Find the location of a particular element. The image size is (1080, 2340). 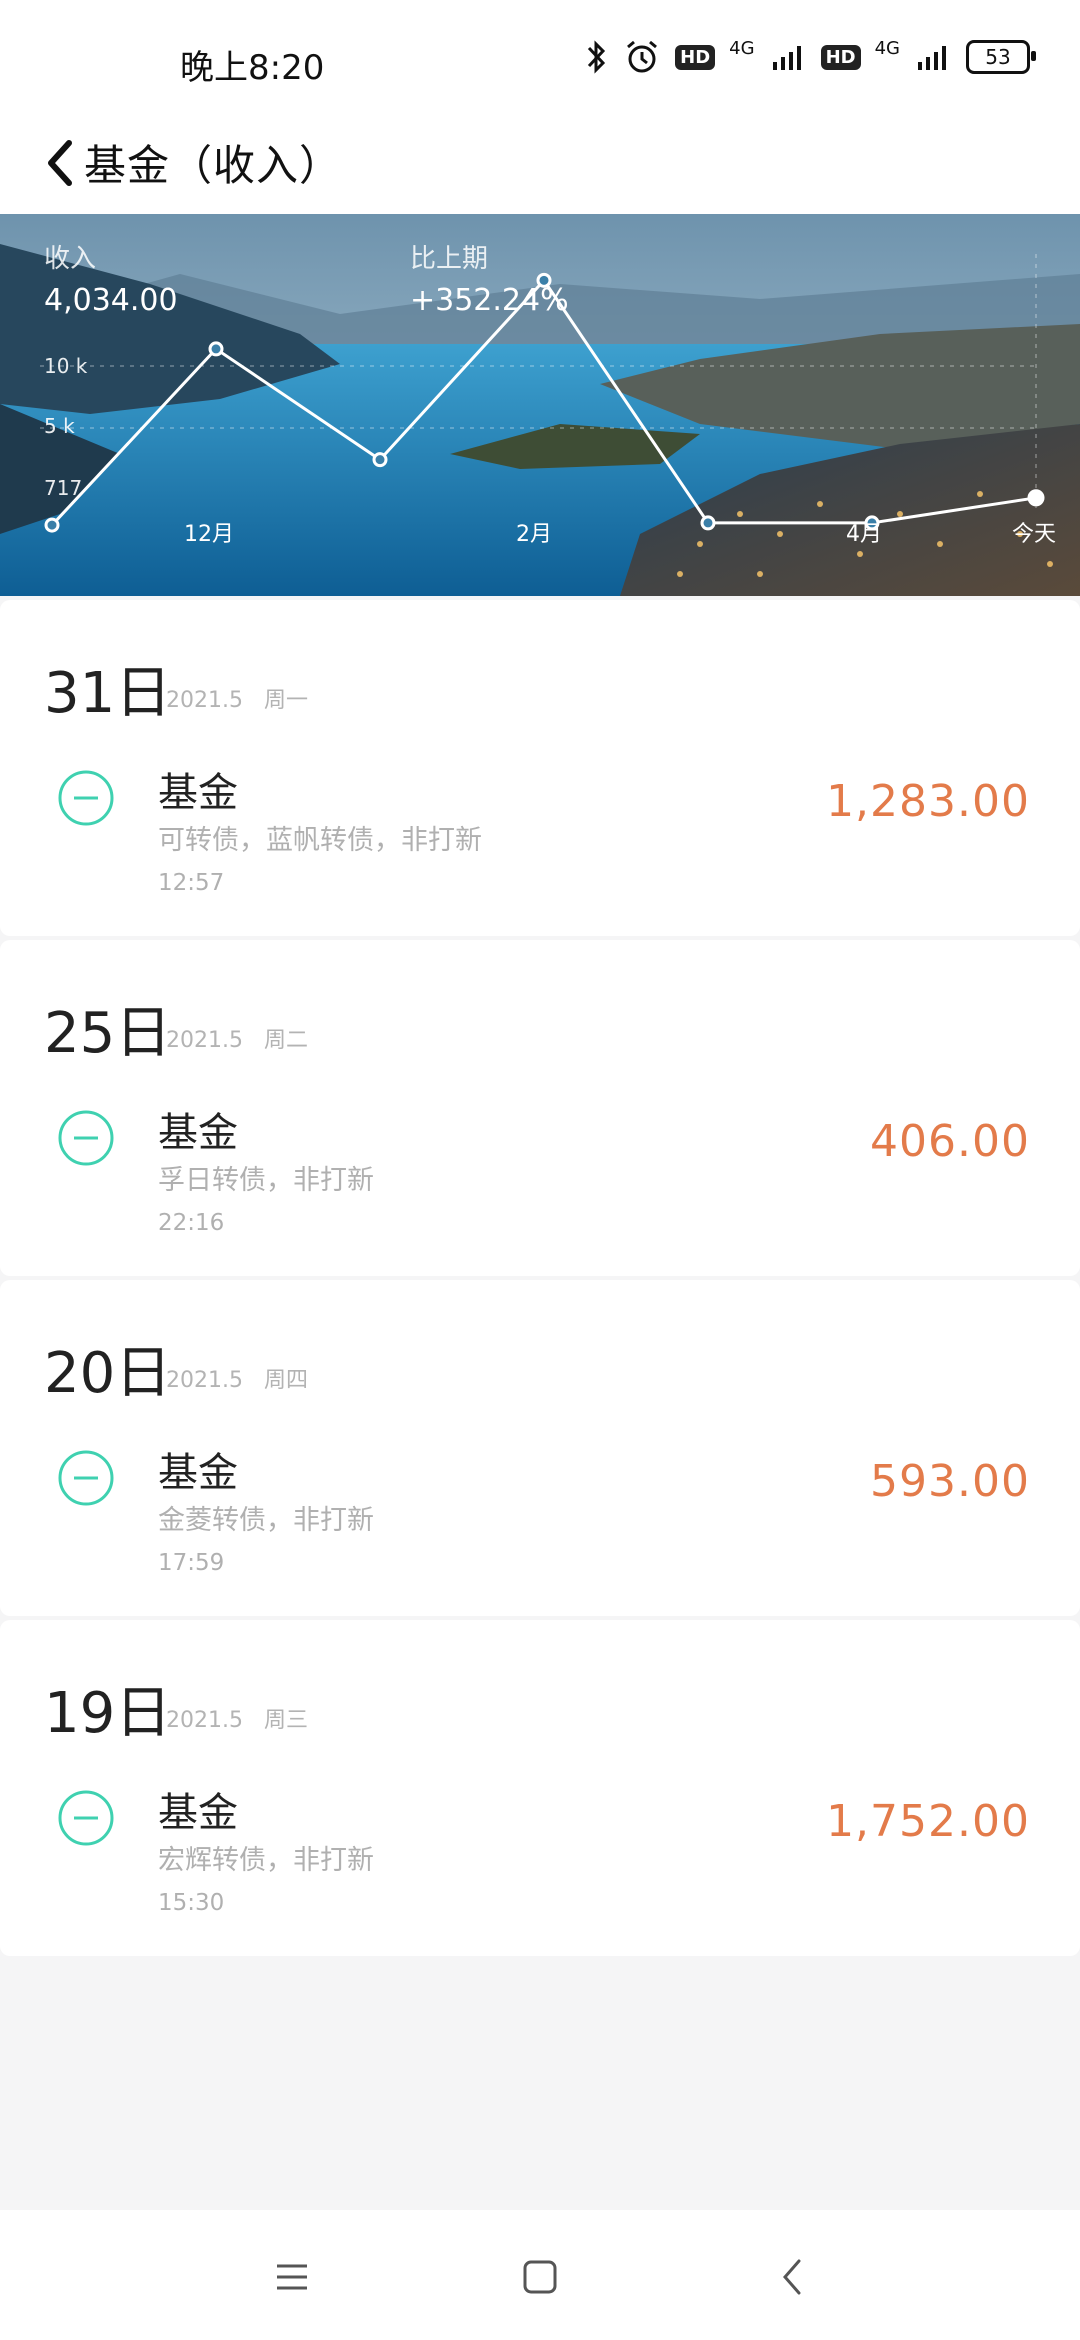

entry-date-meta: 2021.5 周三 is located at coordinates (237, 1718).